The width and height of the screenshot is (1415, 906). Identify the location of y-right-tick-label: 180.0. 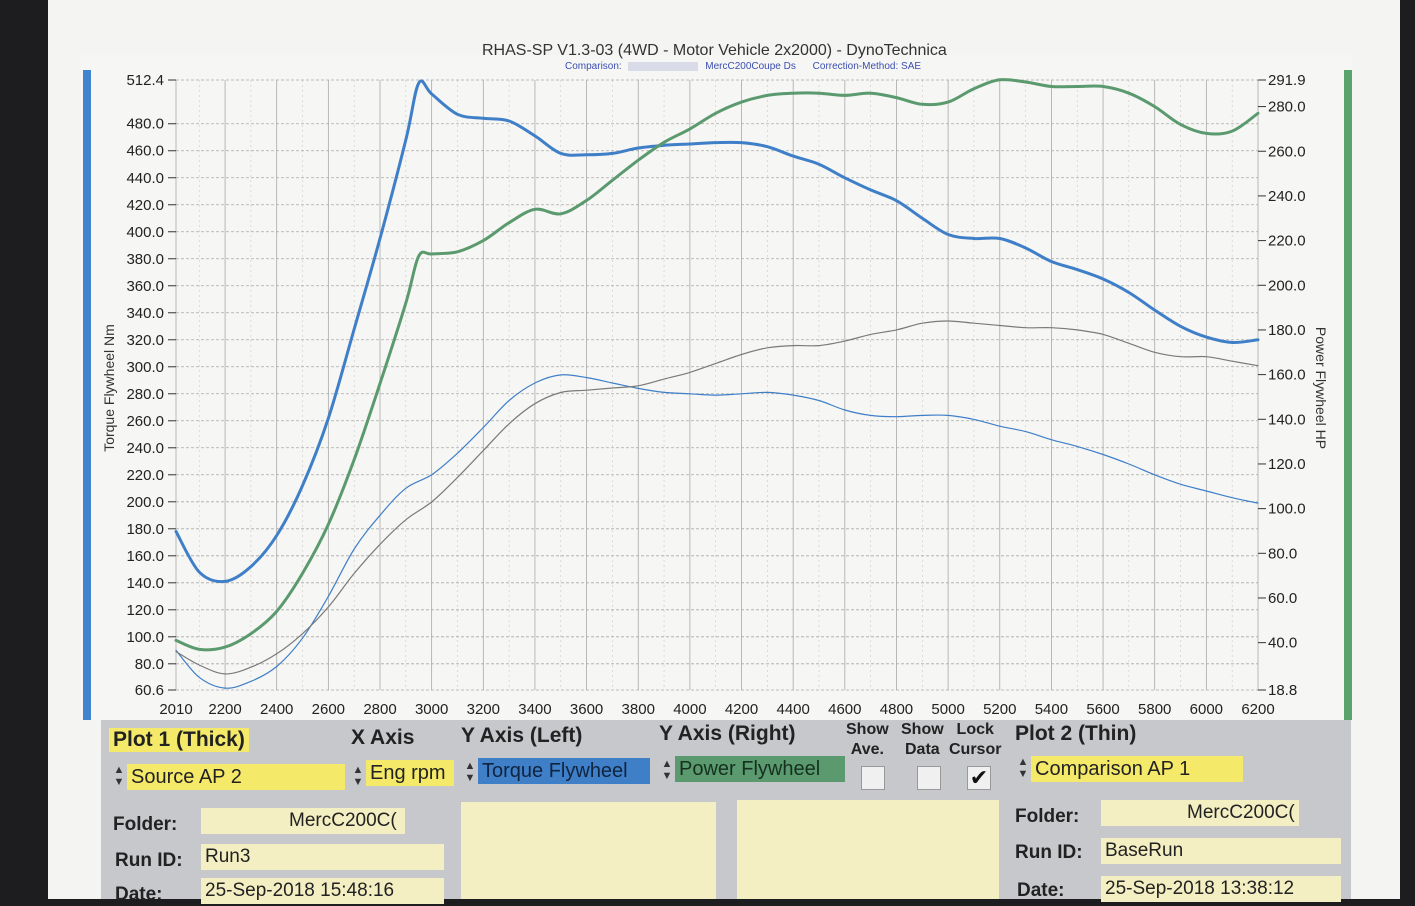
(1287, 330).